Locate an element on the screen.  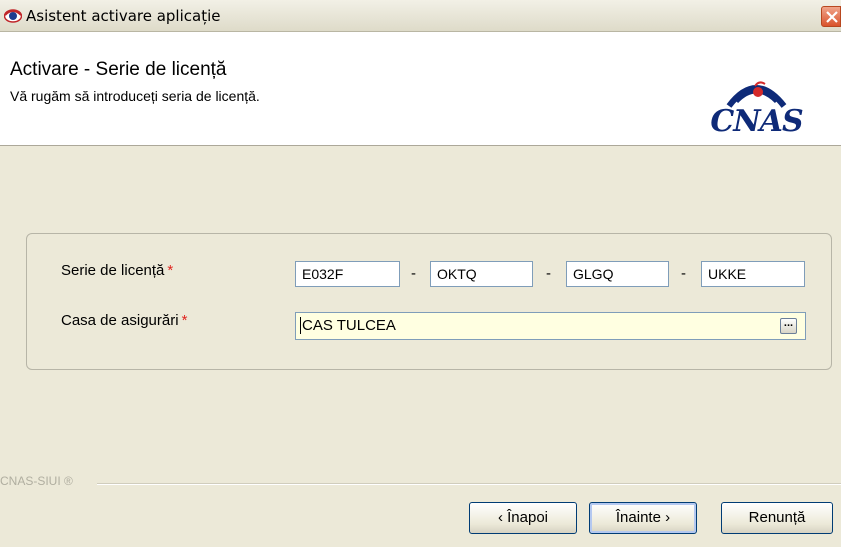
page-title: Activare - Serie de licență is located at coordinates (118, 69).